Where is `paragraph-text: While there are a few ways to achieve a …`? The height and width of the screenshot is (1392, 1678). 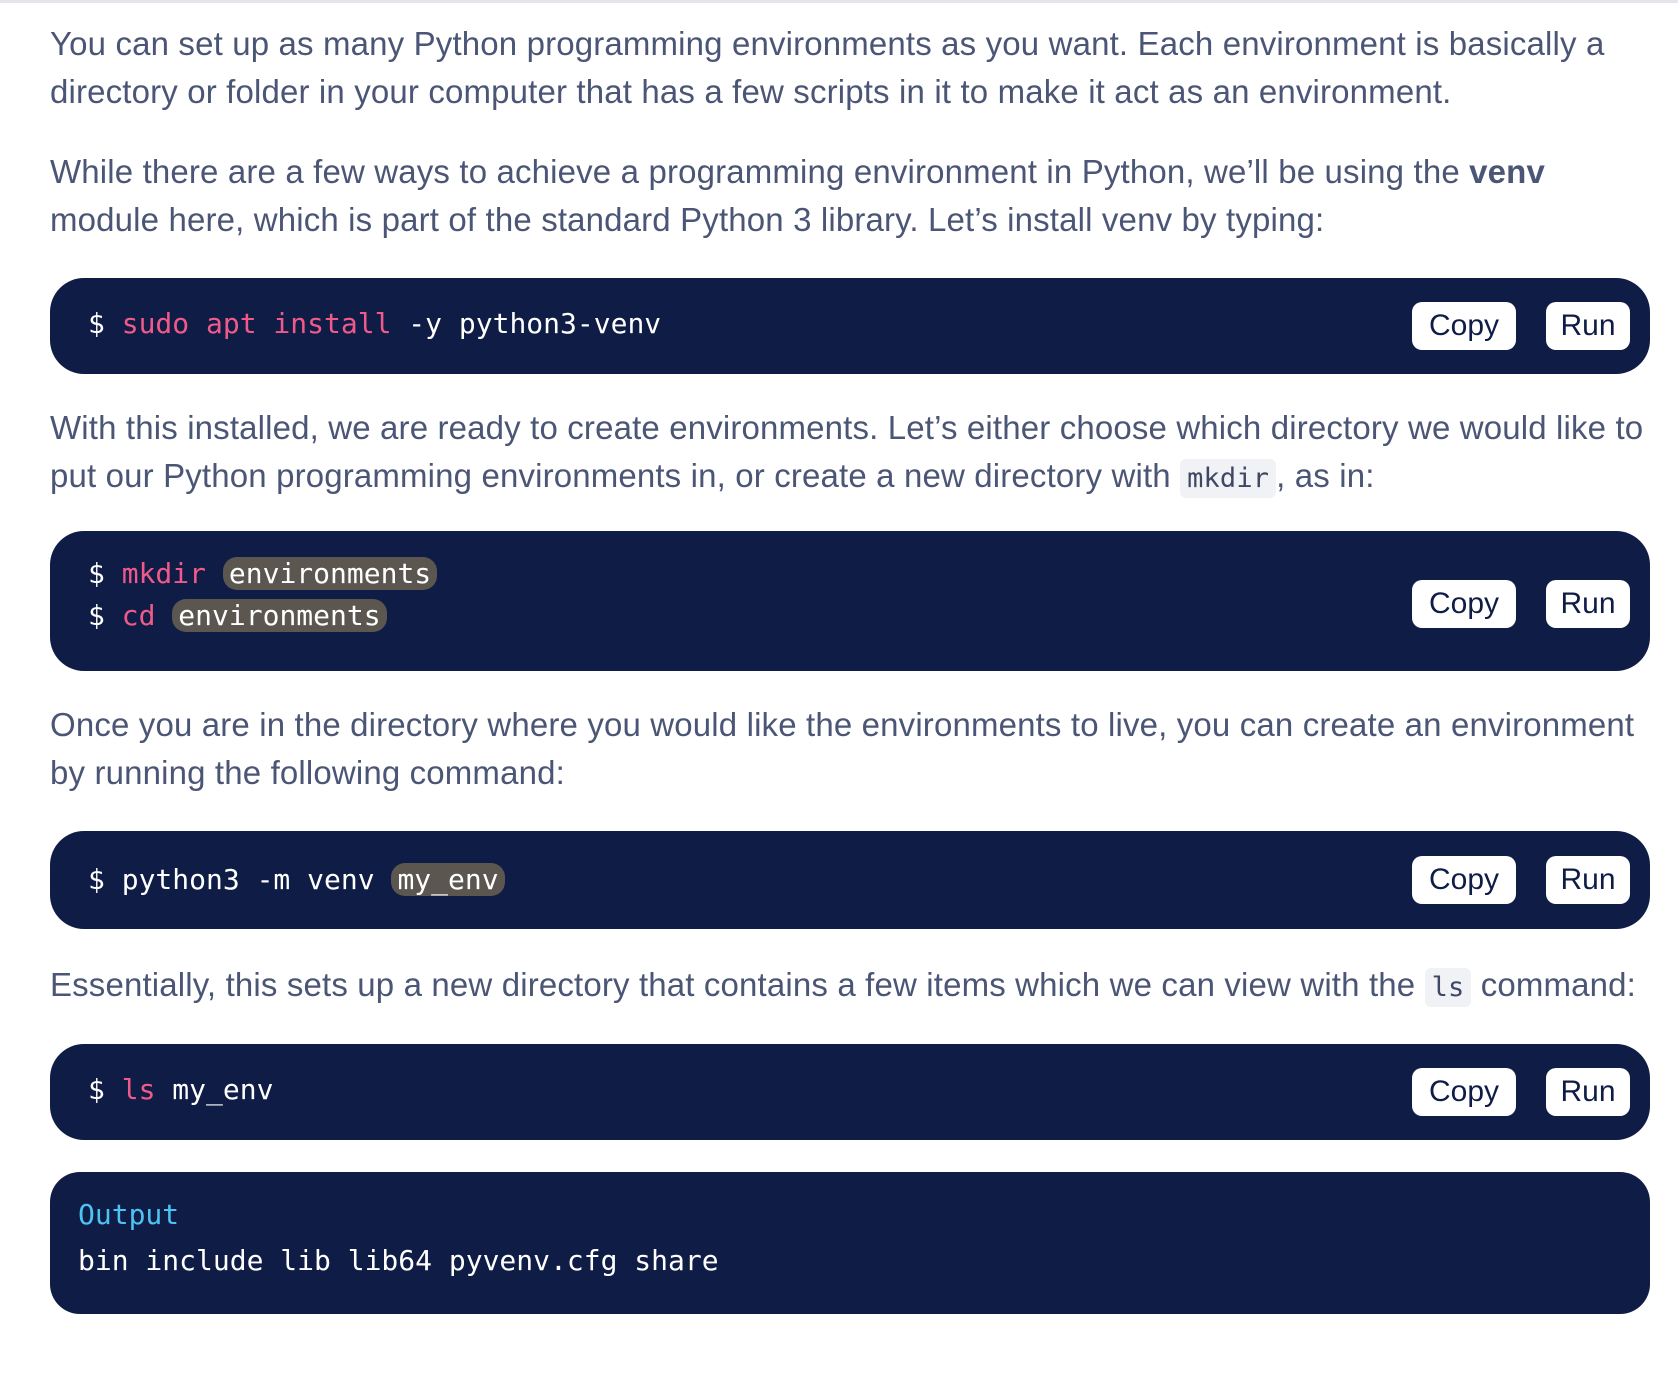 paragraph-text: While there are a few ways to achieve a … is located at coordinates (760, 171).